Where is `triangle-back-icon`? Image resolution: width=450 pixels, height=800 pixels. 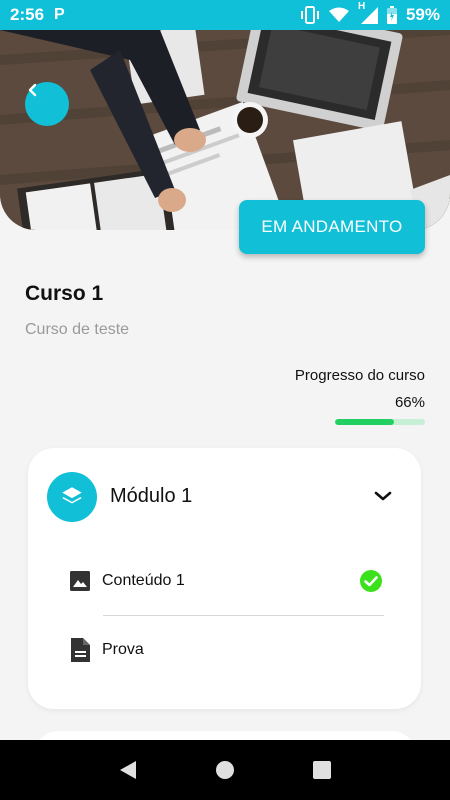
triangle-back-icon is located at coordinates (128, 770).